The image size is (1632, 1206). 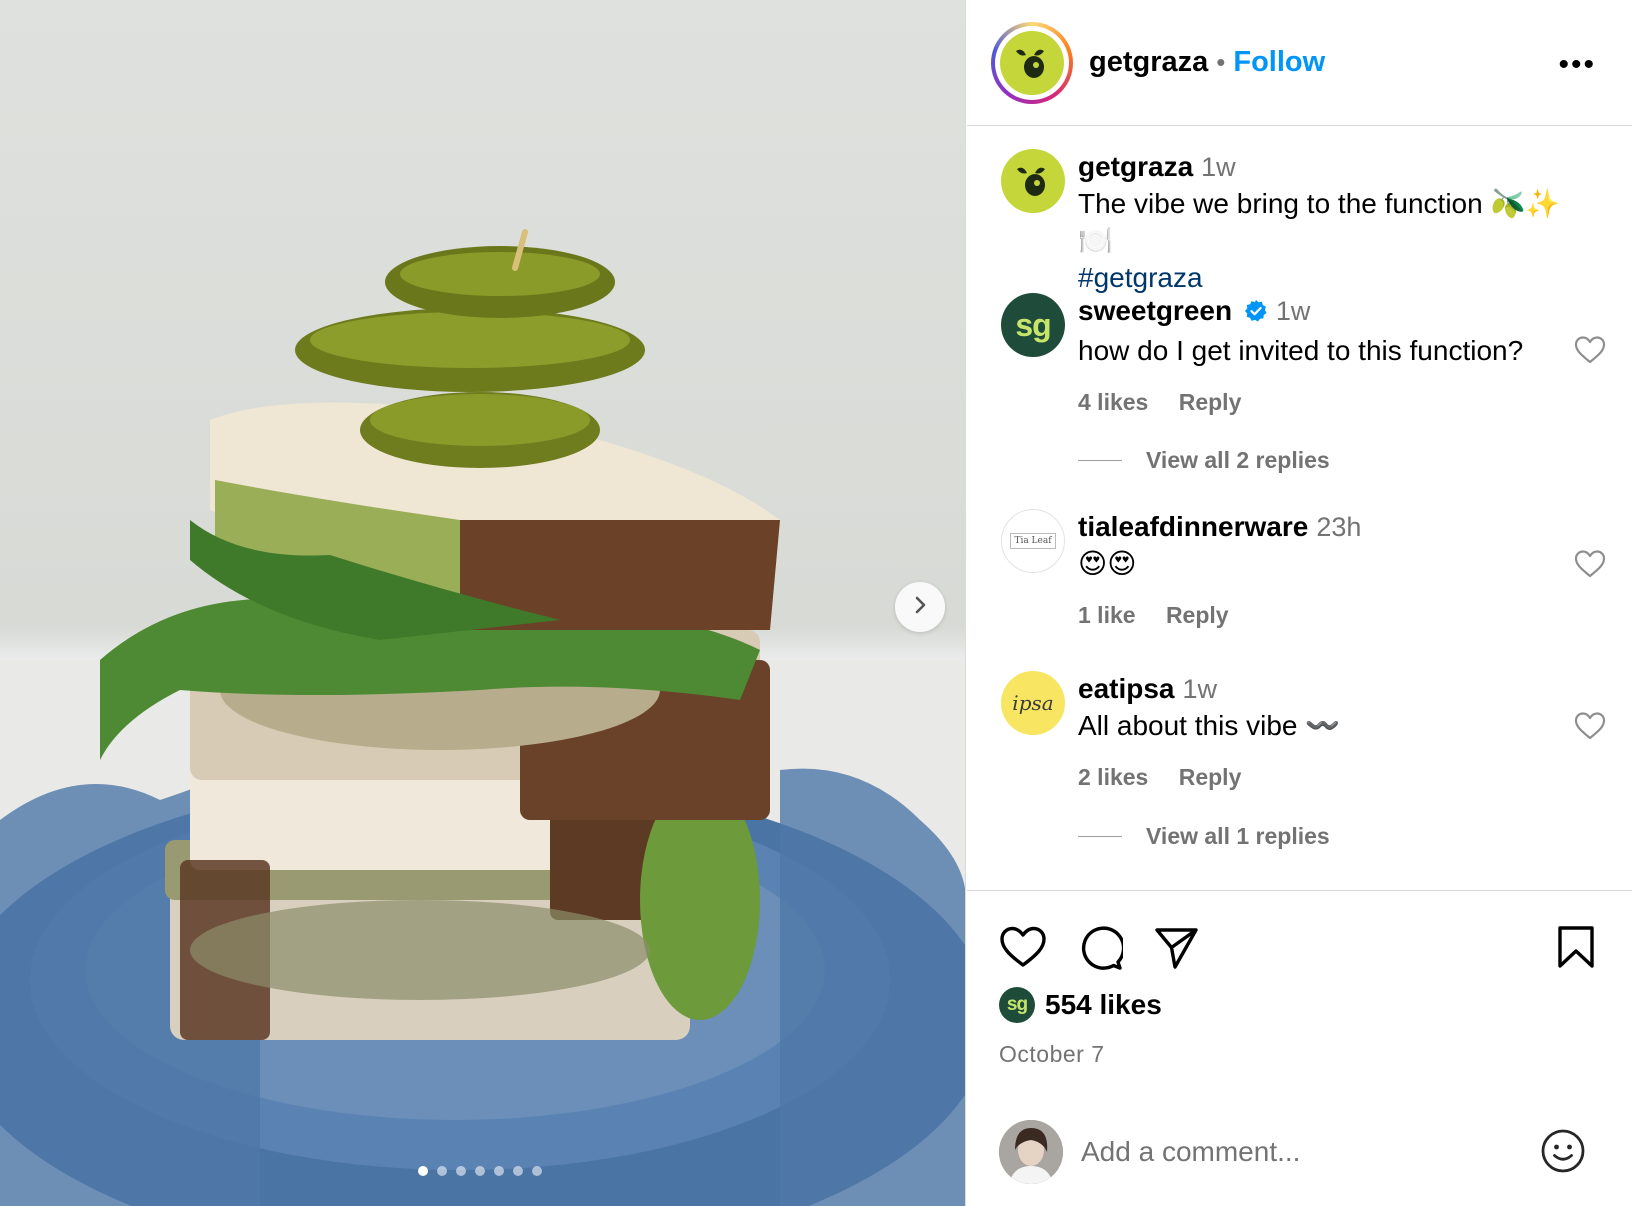 I want to click on more-options-icon: •••, so click(x=1577, y=65).